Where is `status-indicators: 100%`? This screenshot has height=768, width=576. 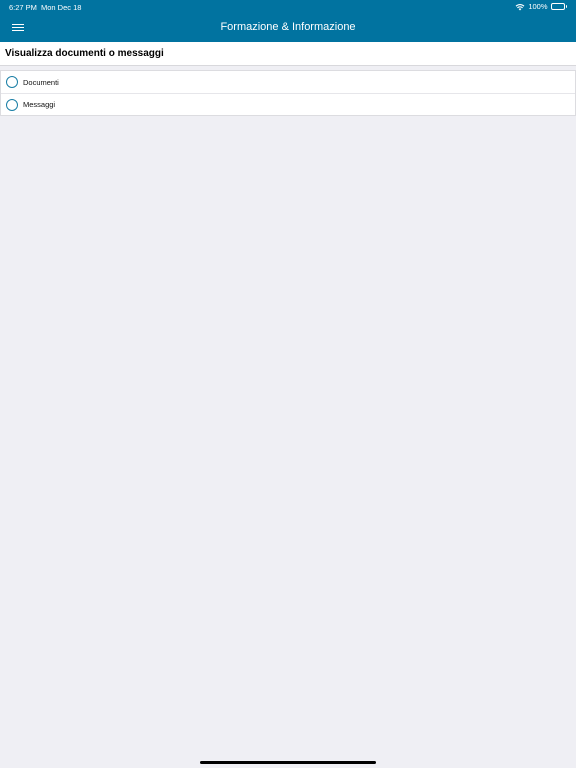
status-indicators: 100% is located at coordinates (541, 6).